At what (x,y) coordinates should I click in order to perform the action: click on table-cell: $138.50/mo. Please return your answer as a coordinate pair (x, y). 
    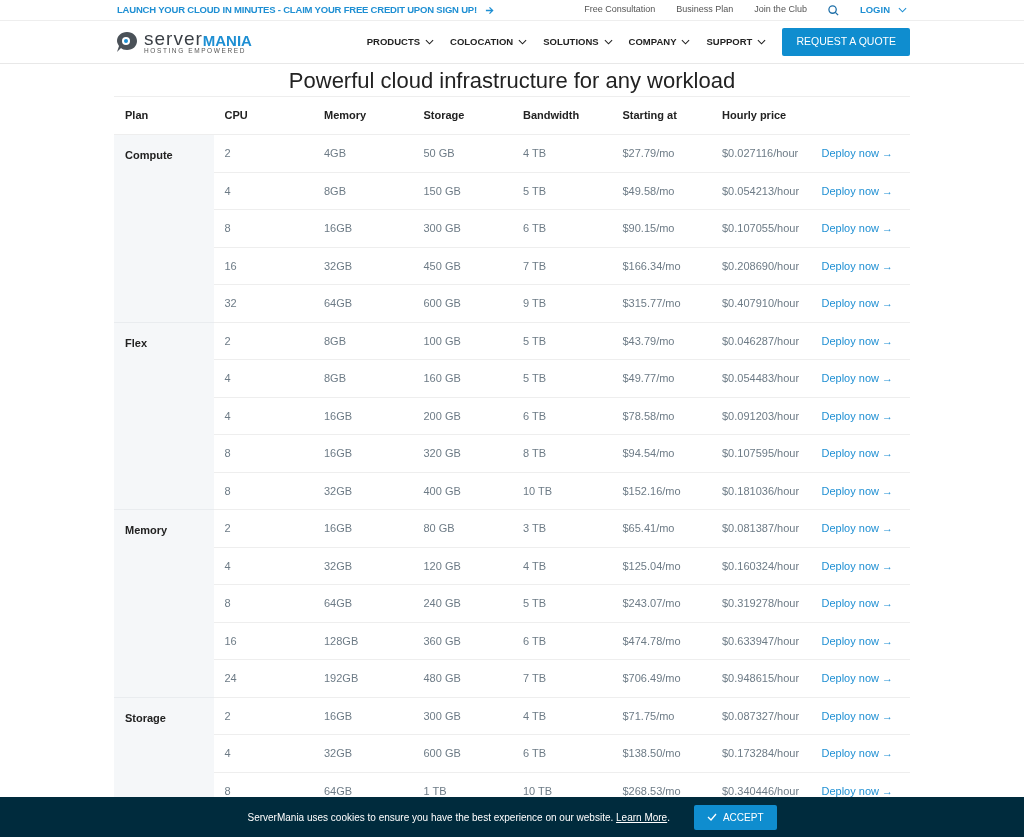
    Looking at the image, I should click on (661, 753).